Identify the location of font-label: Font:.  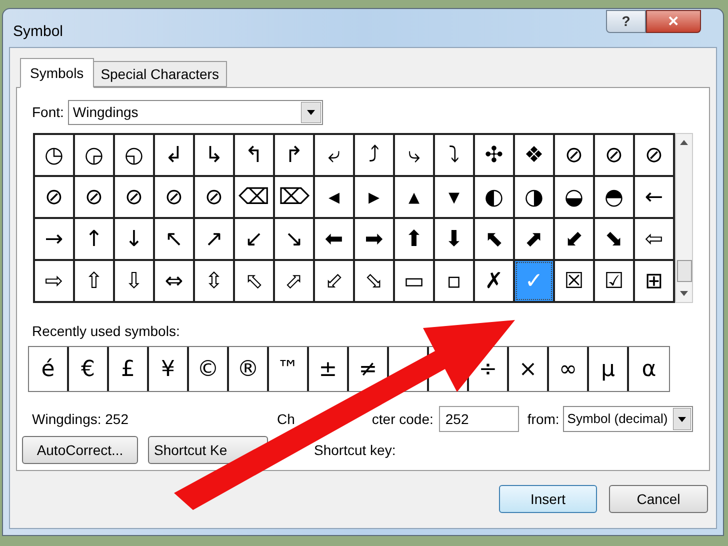
(48, 112).